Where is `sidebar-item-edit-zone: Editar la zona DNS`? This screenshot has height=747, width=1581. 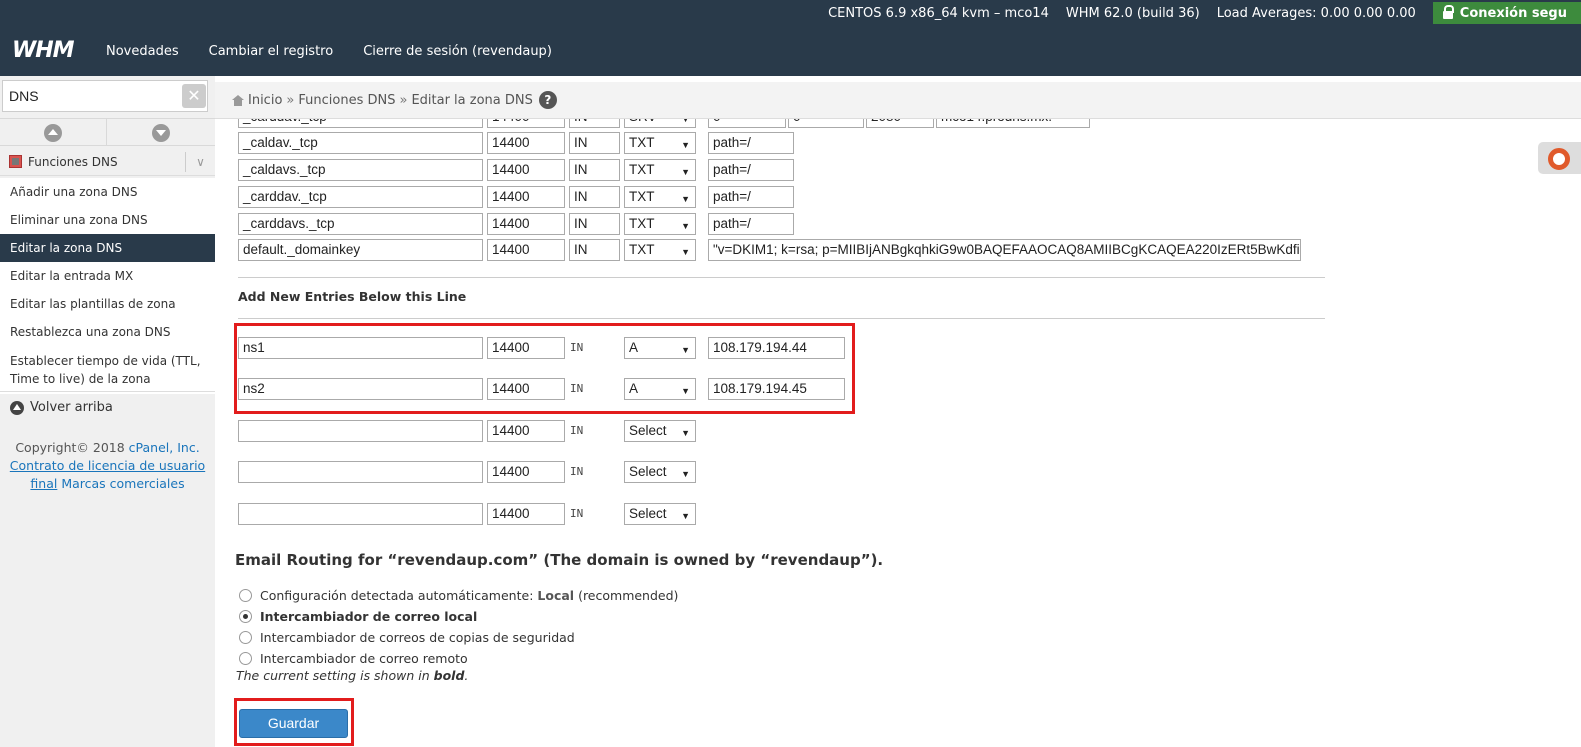 sidebar-item-edit-zone: Editar la zona DNS is located at coordinates (107, 248).